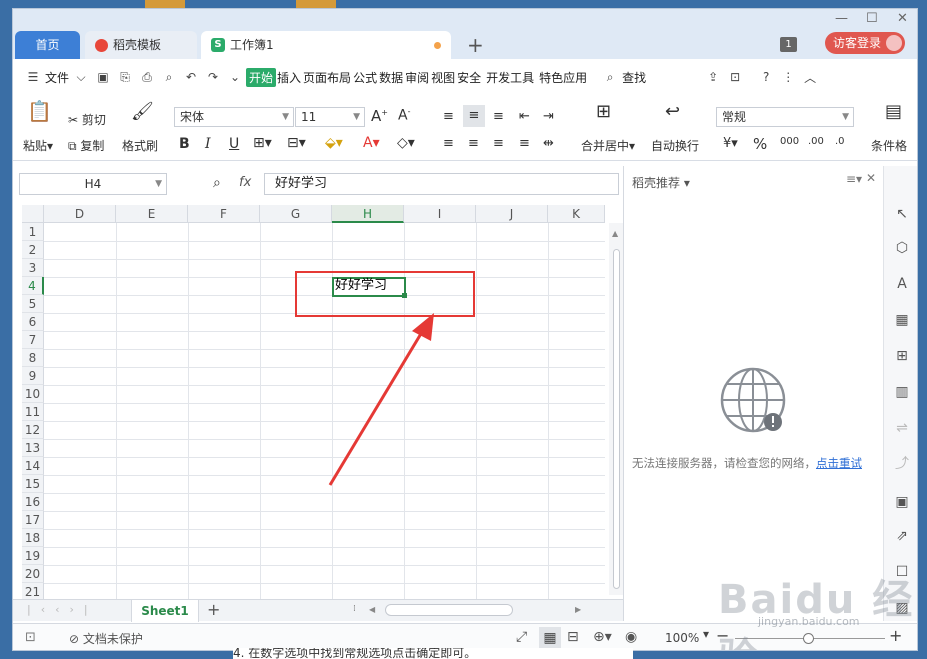  Describe the element at coordinates (706, 634) in the screenshot. I see `zoom-dropdown-icon: ▾` at that location.